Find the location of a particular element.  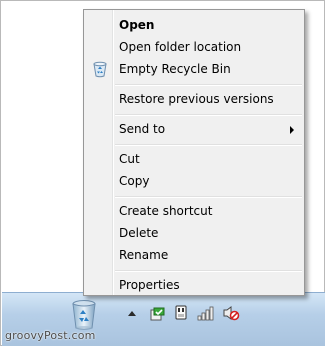

menu-item-label: Restore previous versions is located at coordinates (196, 99).